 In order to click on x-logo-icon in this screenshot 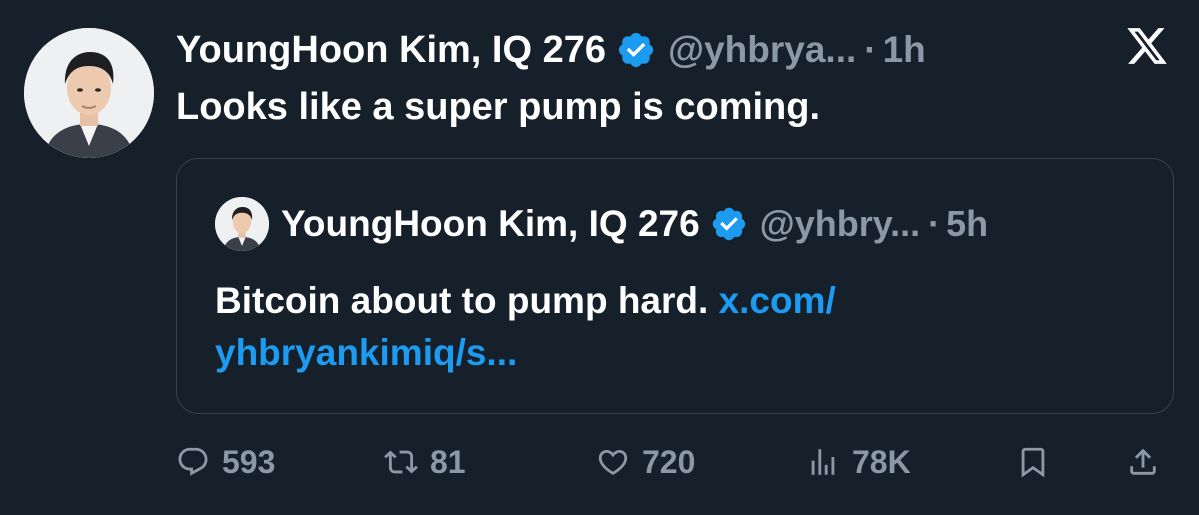, I will do `click(1147, 46)`.